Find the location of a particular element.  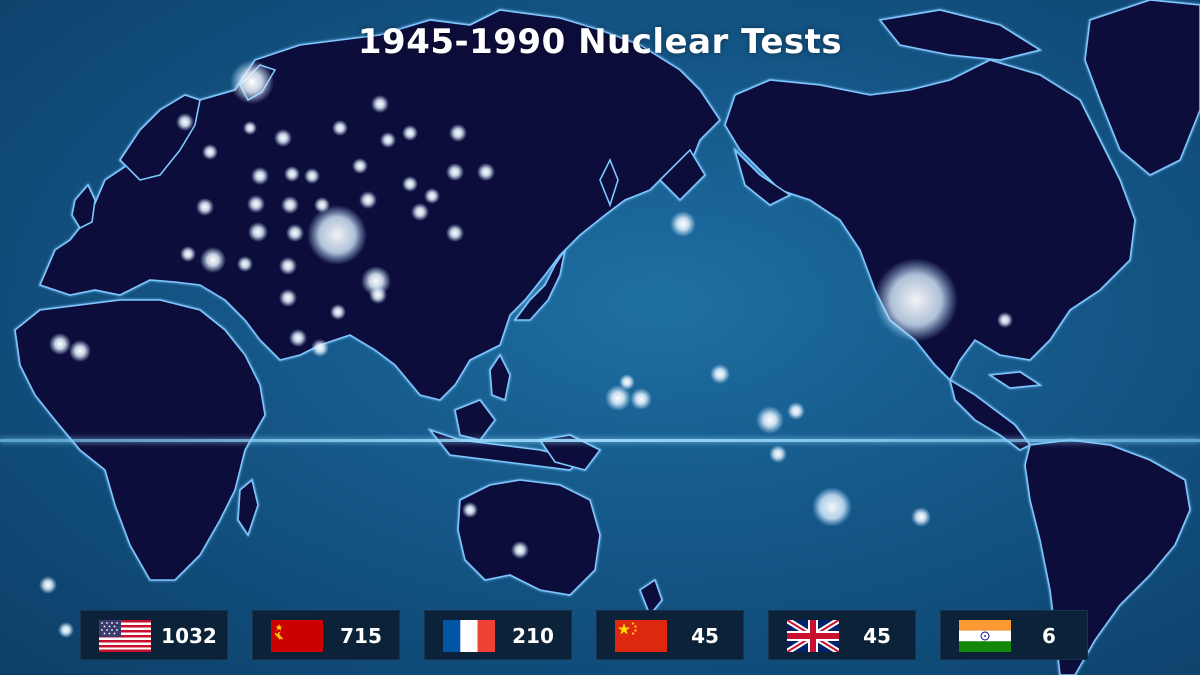

legend-count: 210 is located at coordinates (533, 636).